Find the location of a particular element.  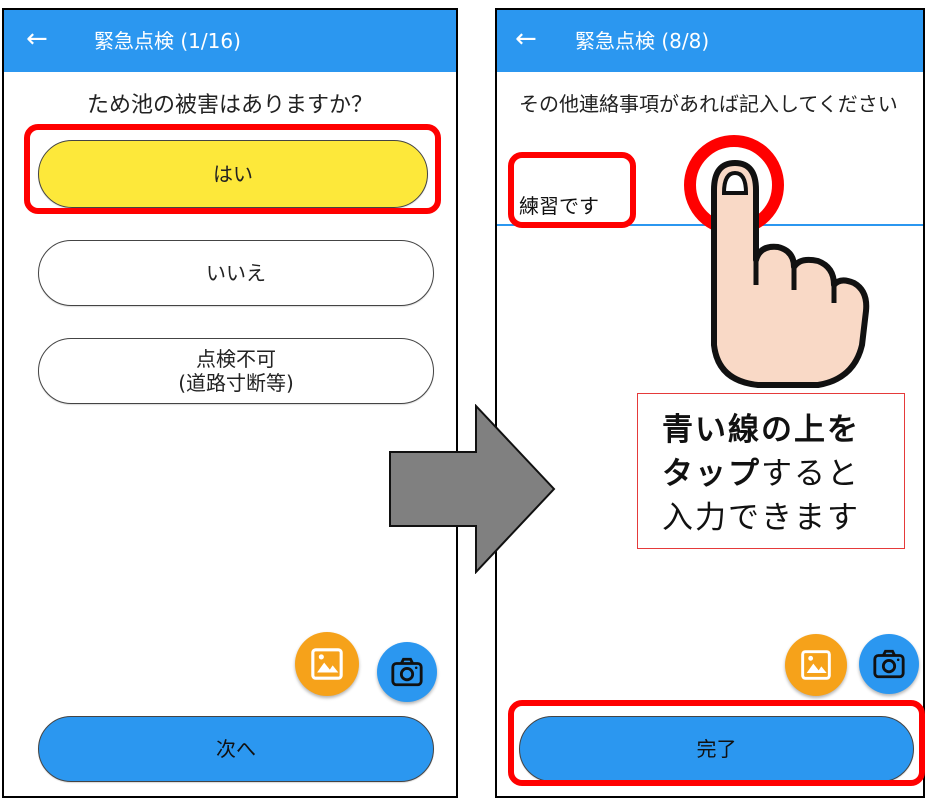

next-button: 次へ is located at coordinates (236, 749).